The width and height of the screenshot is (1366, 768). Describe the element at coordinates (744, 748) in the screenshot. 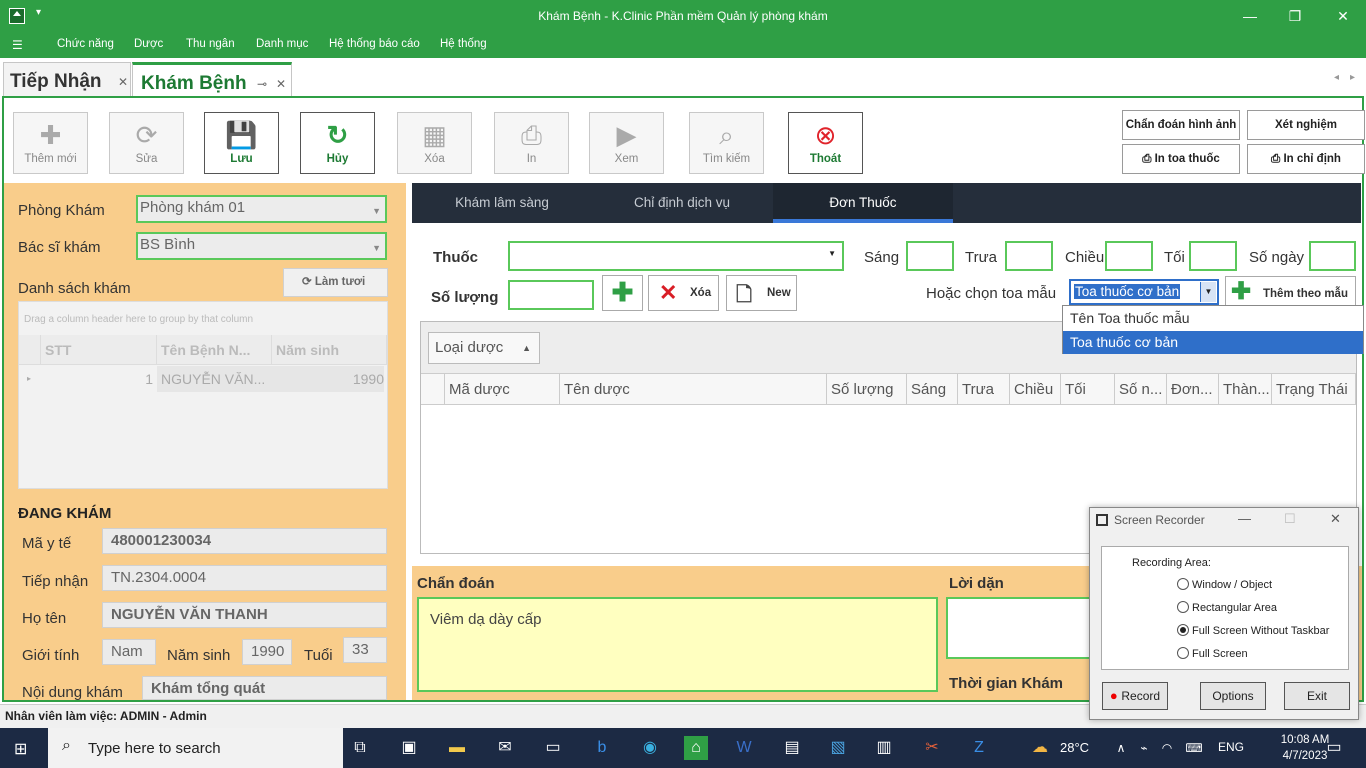

I see `word-icon: W` at that location.